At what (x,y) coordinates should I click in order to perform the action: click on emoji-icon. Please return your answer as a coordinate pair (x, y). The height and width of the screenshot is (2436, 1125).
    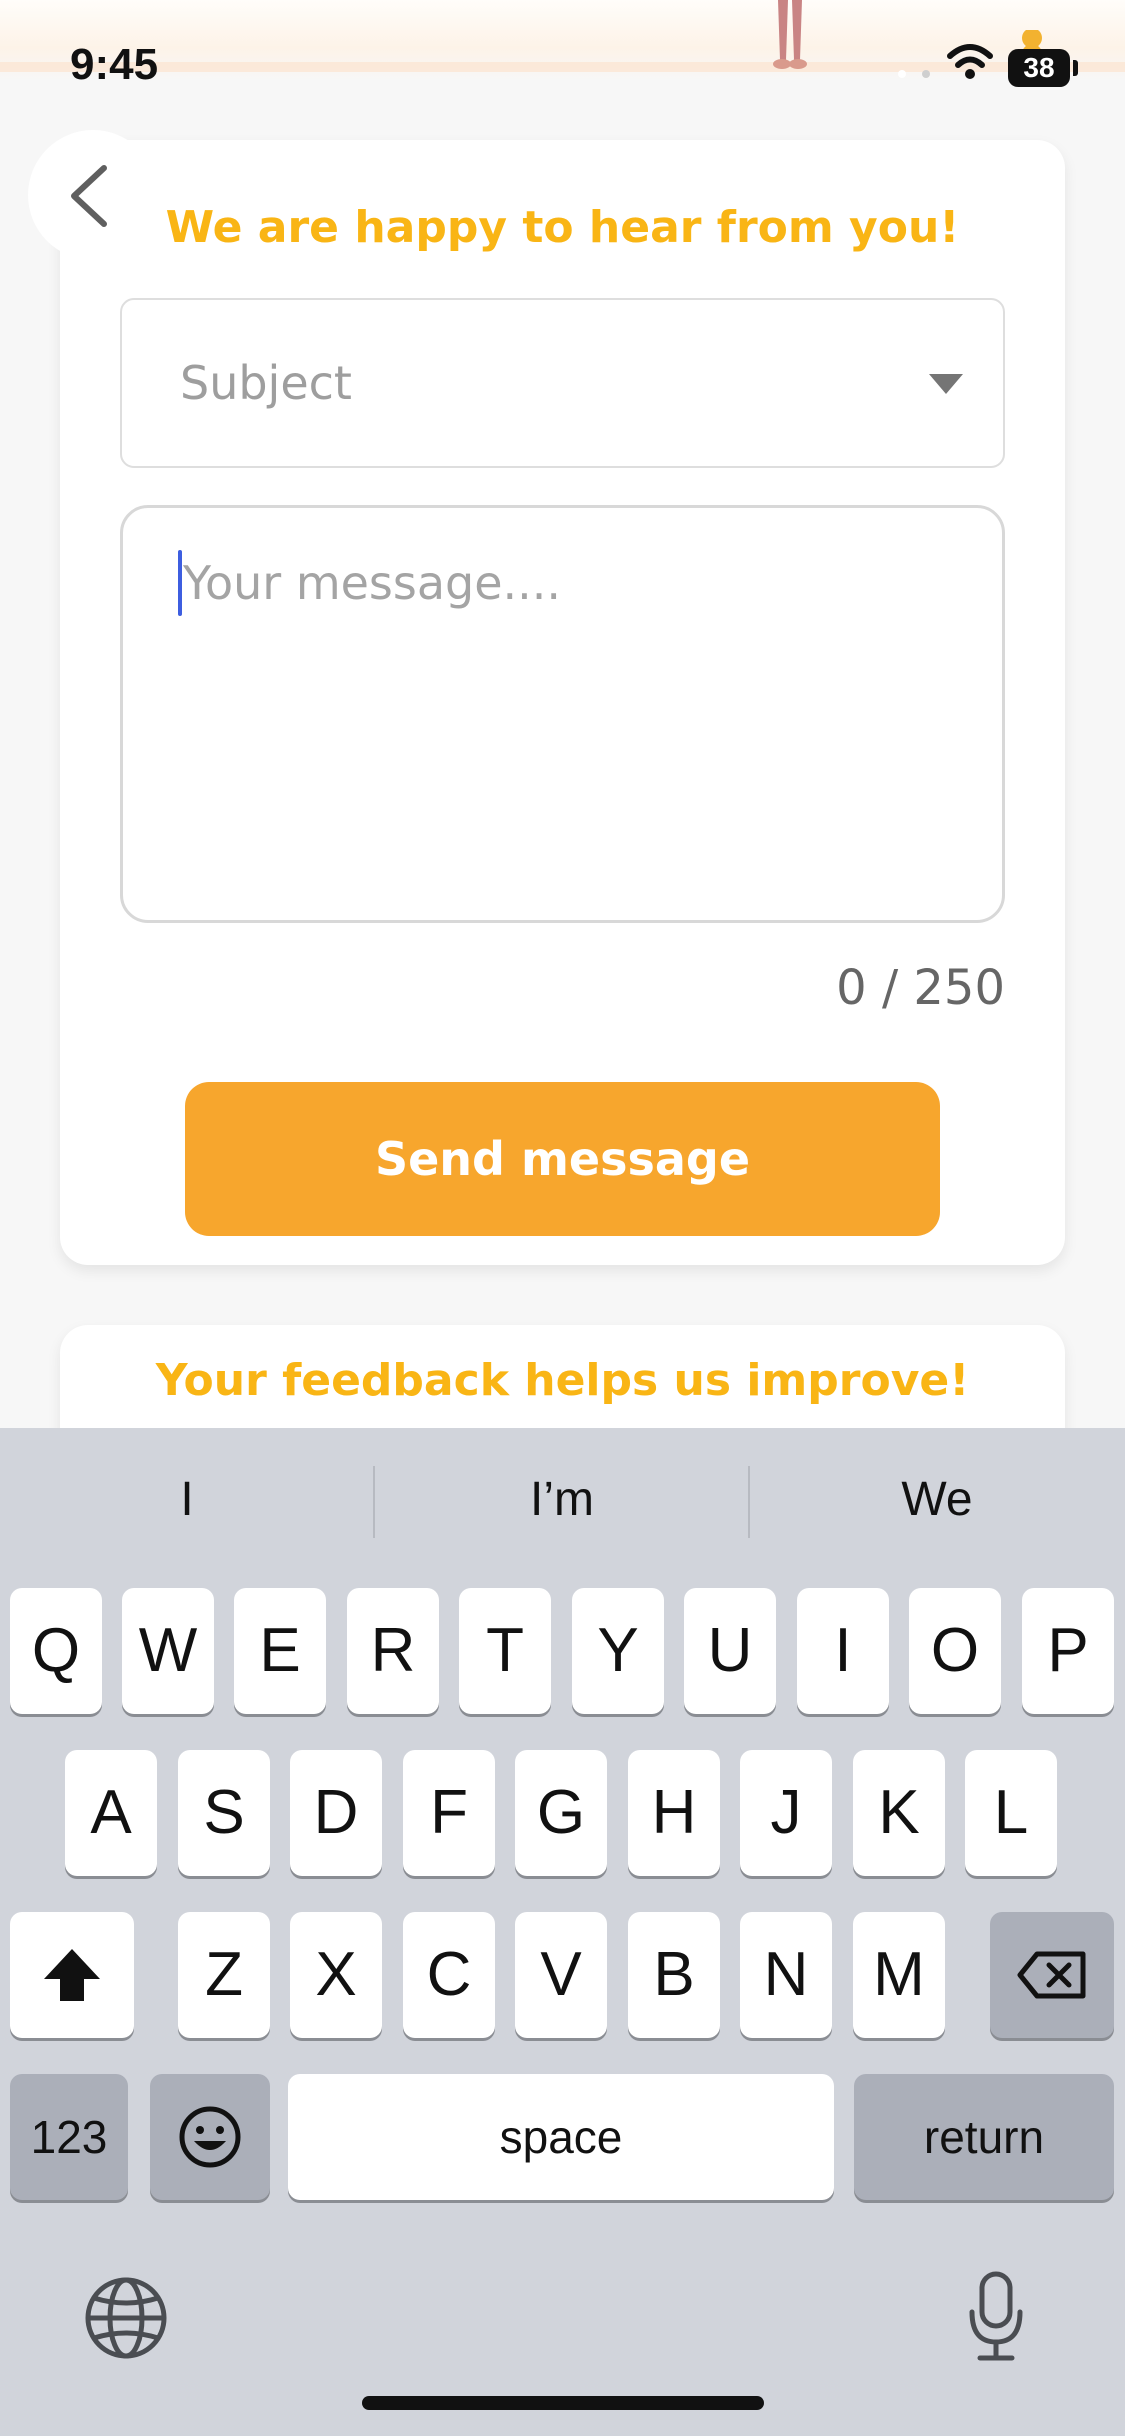
    Looking at the image, I should click on (210, 2137).